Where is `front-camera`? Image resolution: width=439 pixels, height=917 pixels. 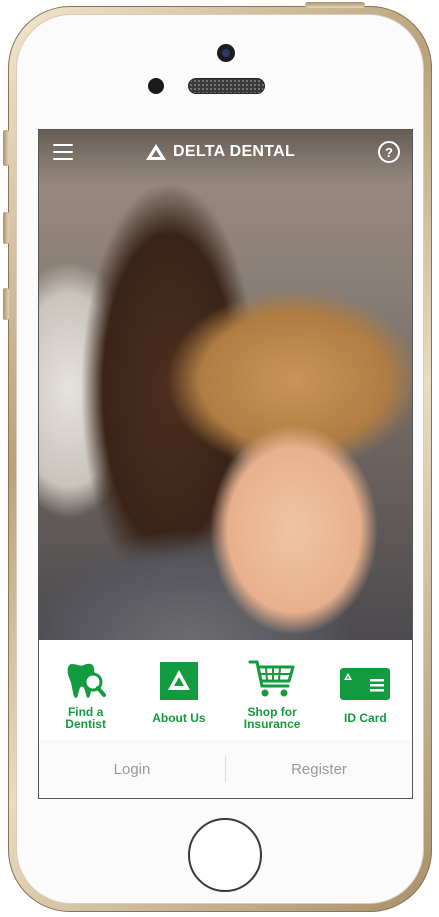
front-camera is located at coordinates (226, 53).